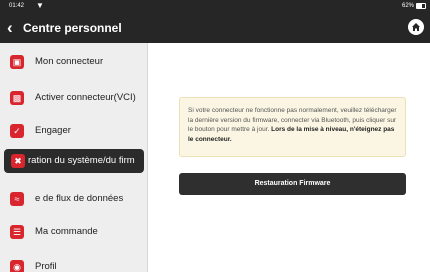 The image size is (430, 272). Describe the element at coordinates (17, 131) in the screenshot. I see `shield-icon: ✓` at that location.